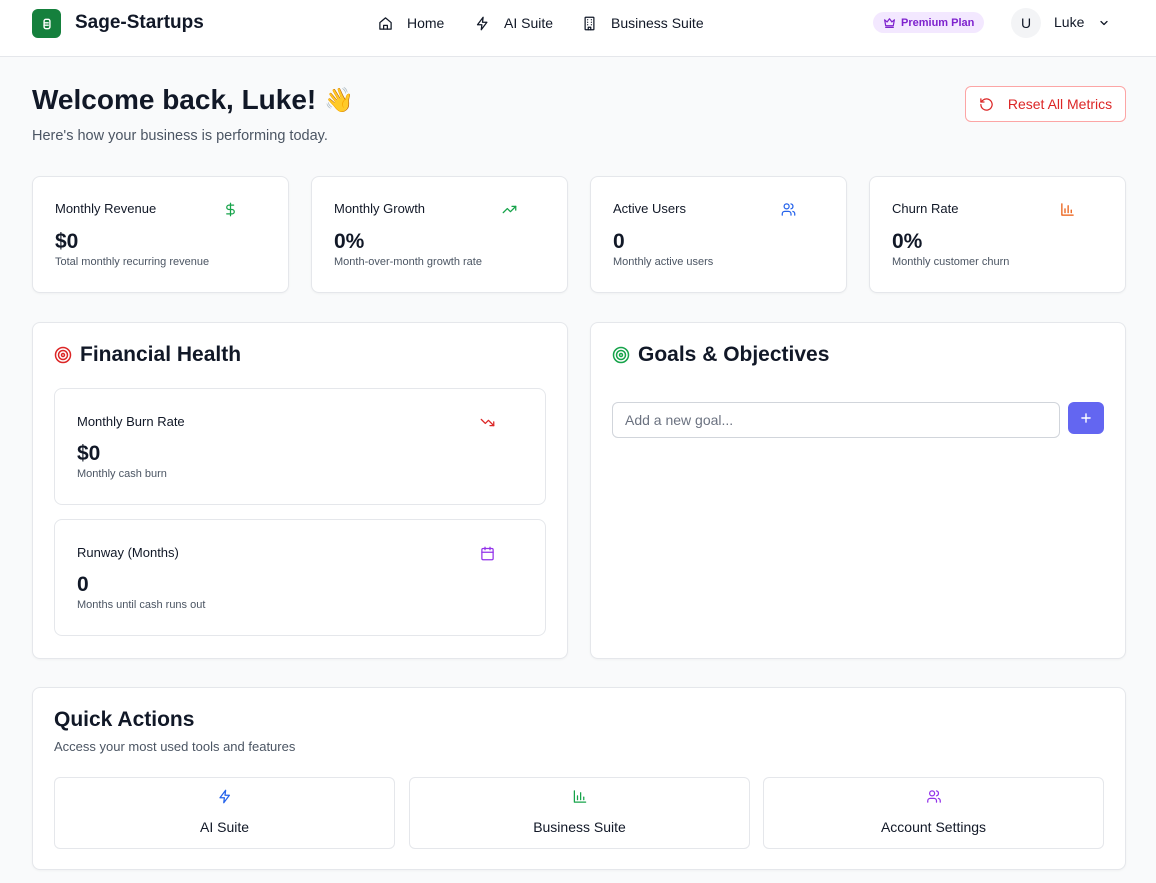  I want to click on metric-title: Churn Rate, so click(925, 208).